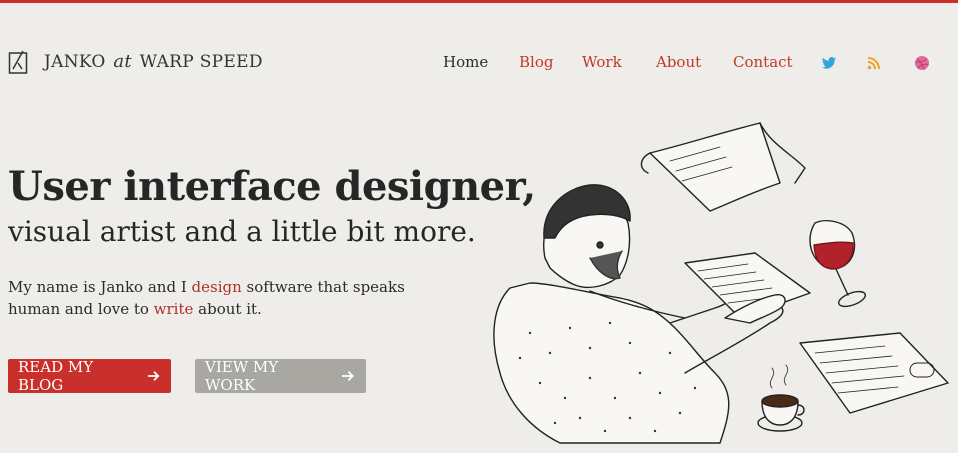  I want to click on hero-subtitle: visual artist and a little bit more., so click(242, 231).